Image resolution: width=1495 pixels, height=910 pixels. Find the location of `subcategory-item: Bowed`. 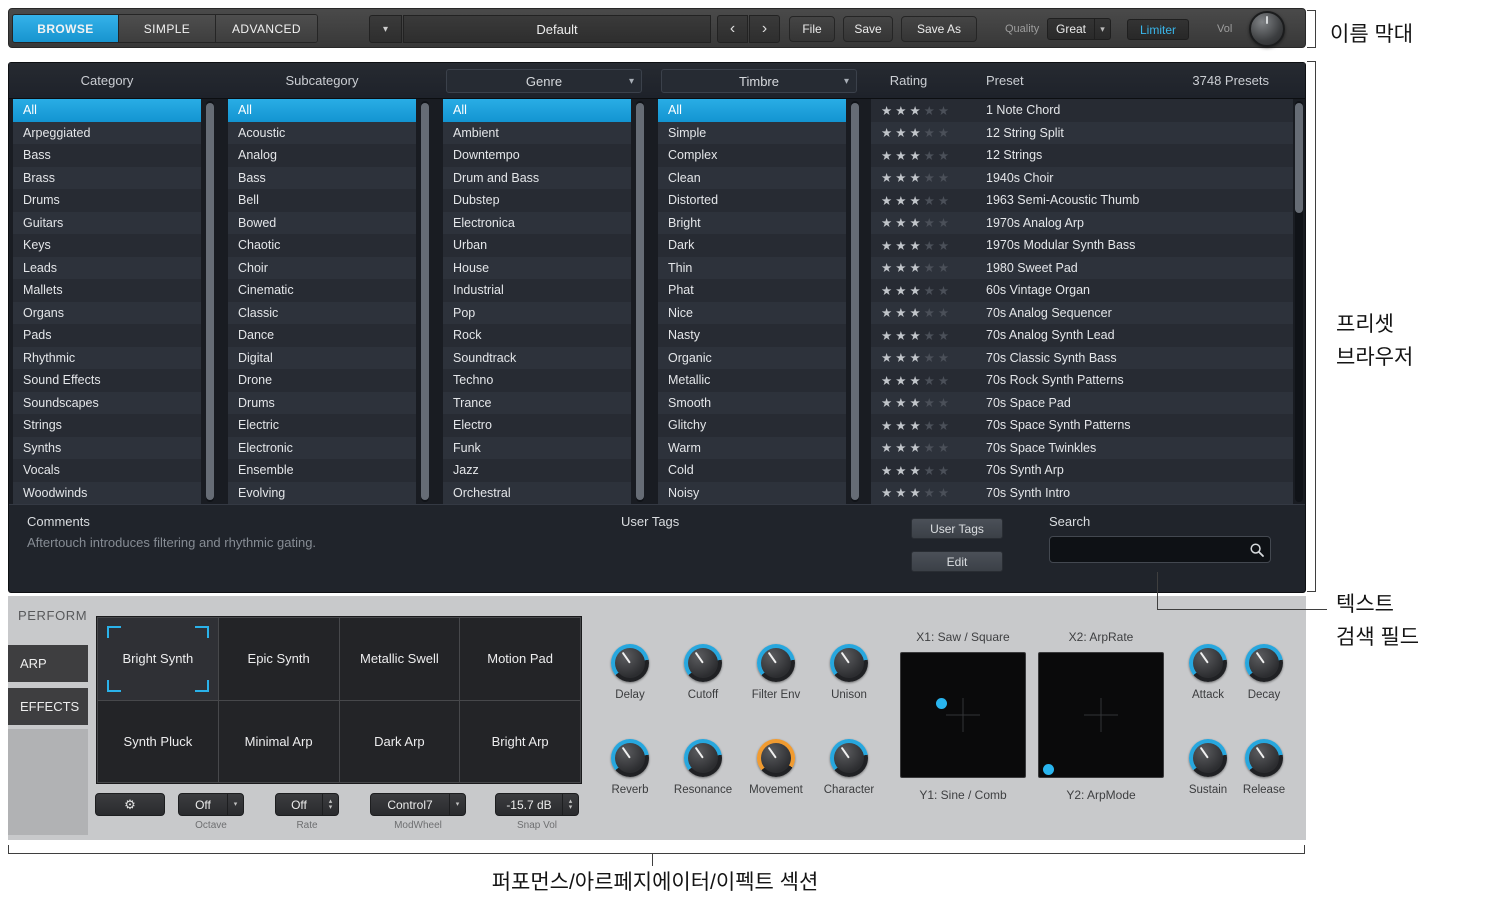

subcategory-item: Bowed is located at coordinates (322, 222).